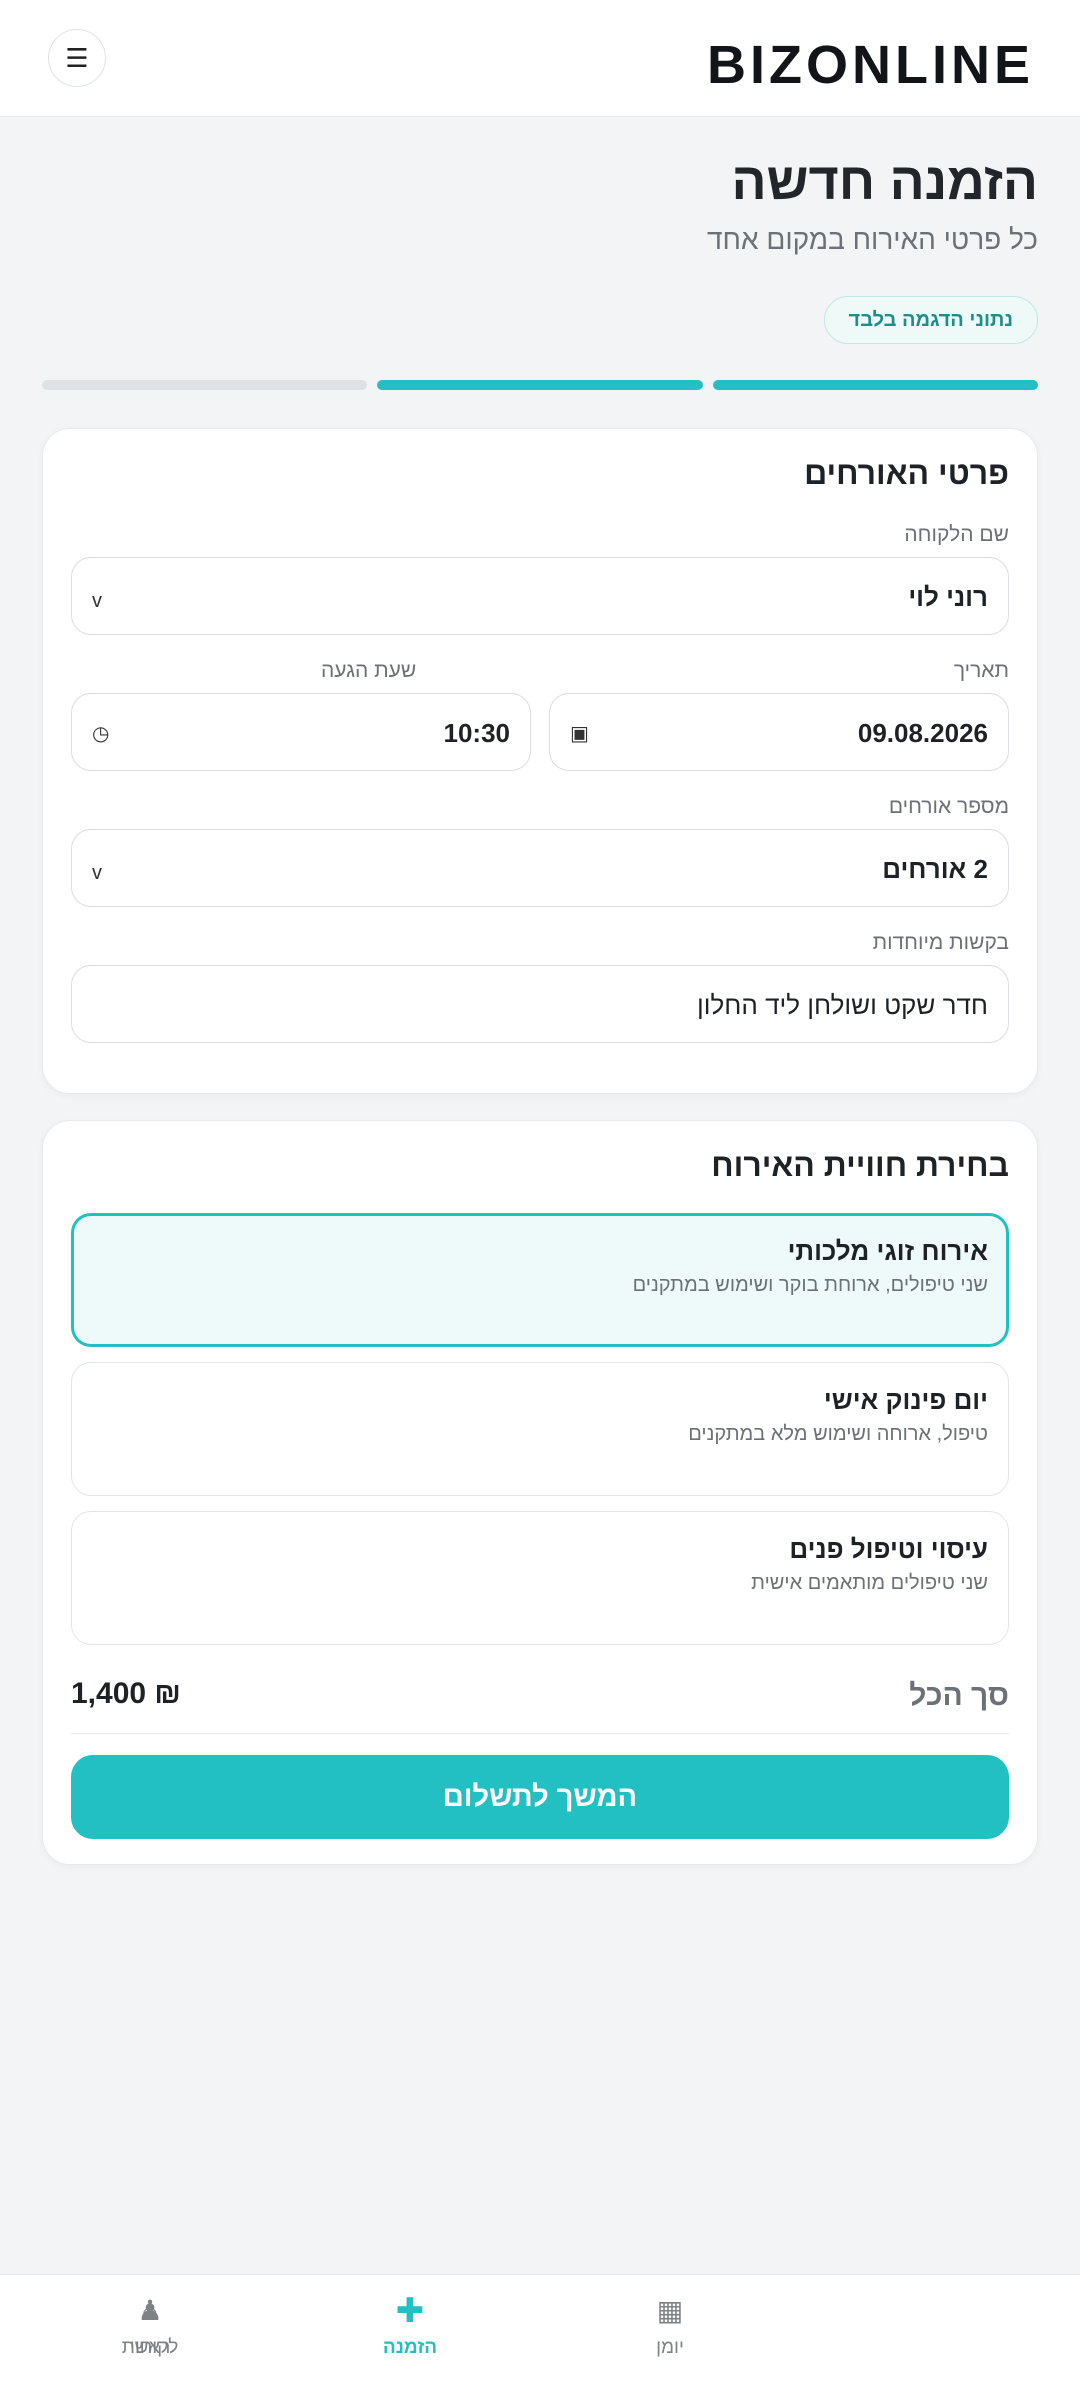 The image size is (1080, 2400). Describe the element at coordinates (935, 868) in the screenshot. I see `guests-value: 2 אורחים` at that location.